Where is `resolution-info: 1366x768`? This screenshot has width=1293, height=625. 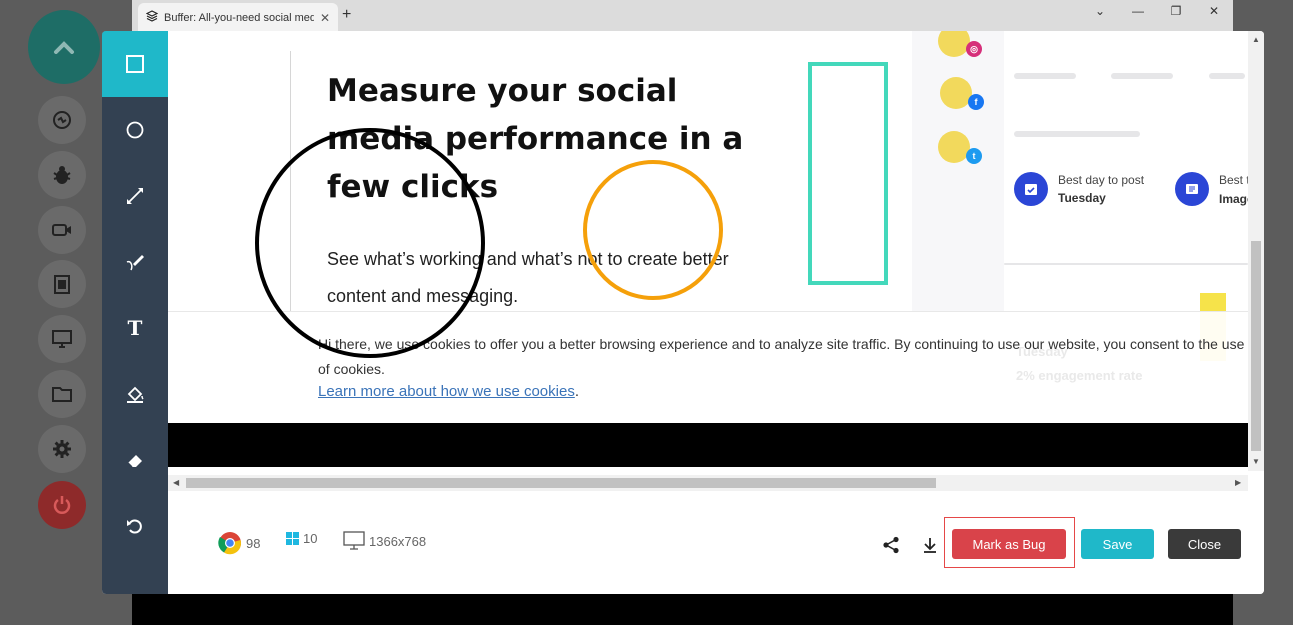
resolution-info: 1366x768 is located at coordinates (384, 541).